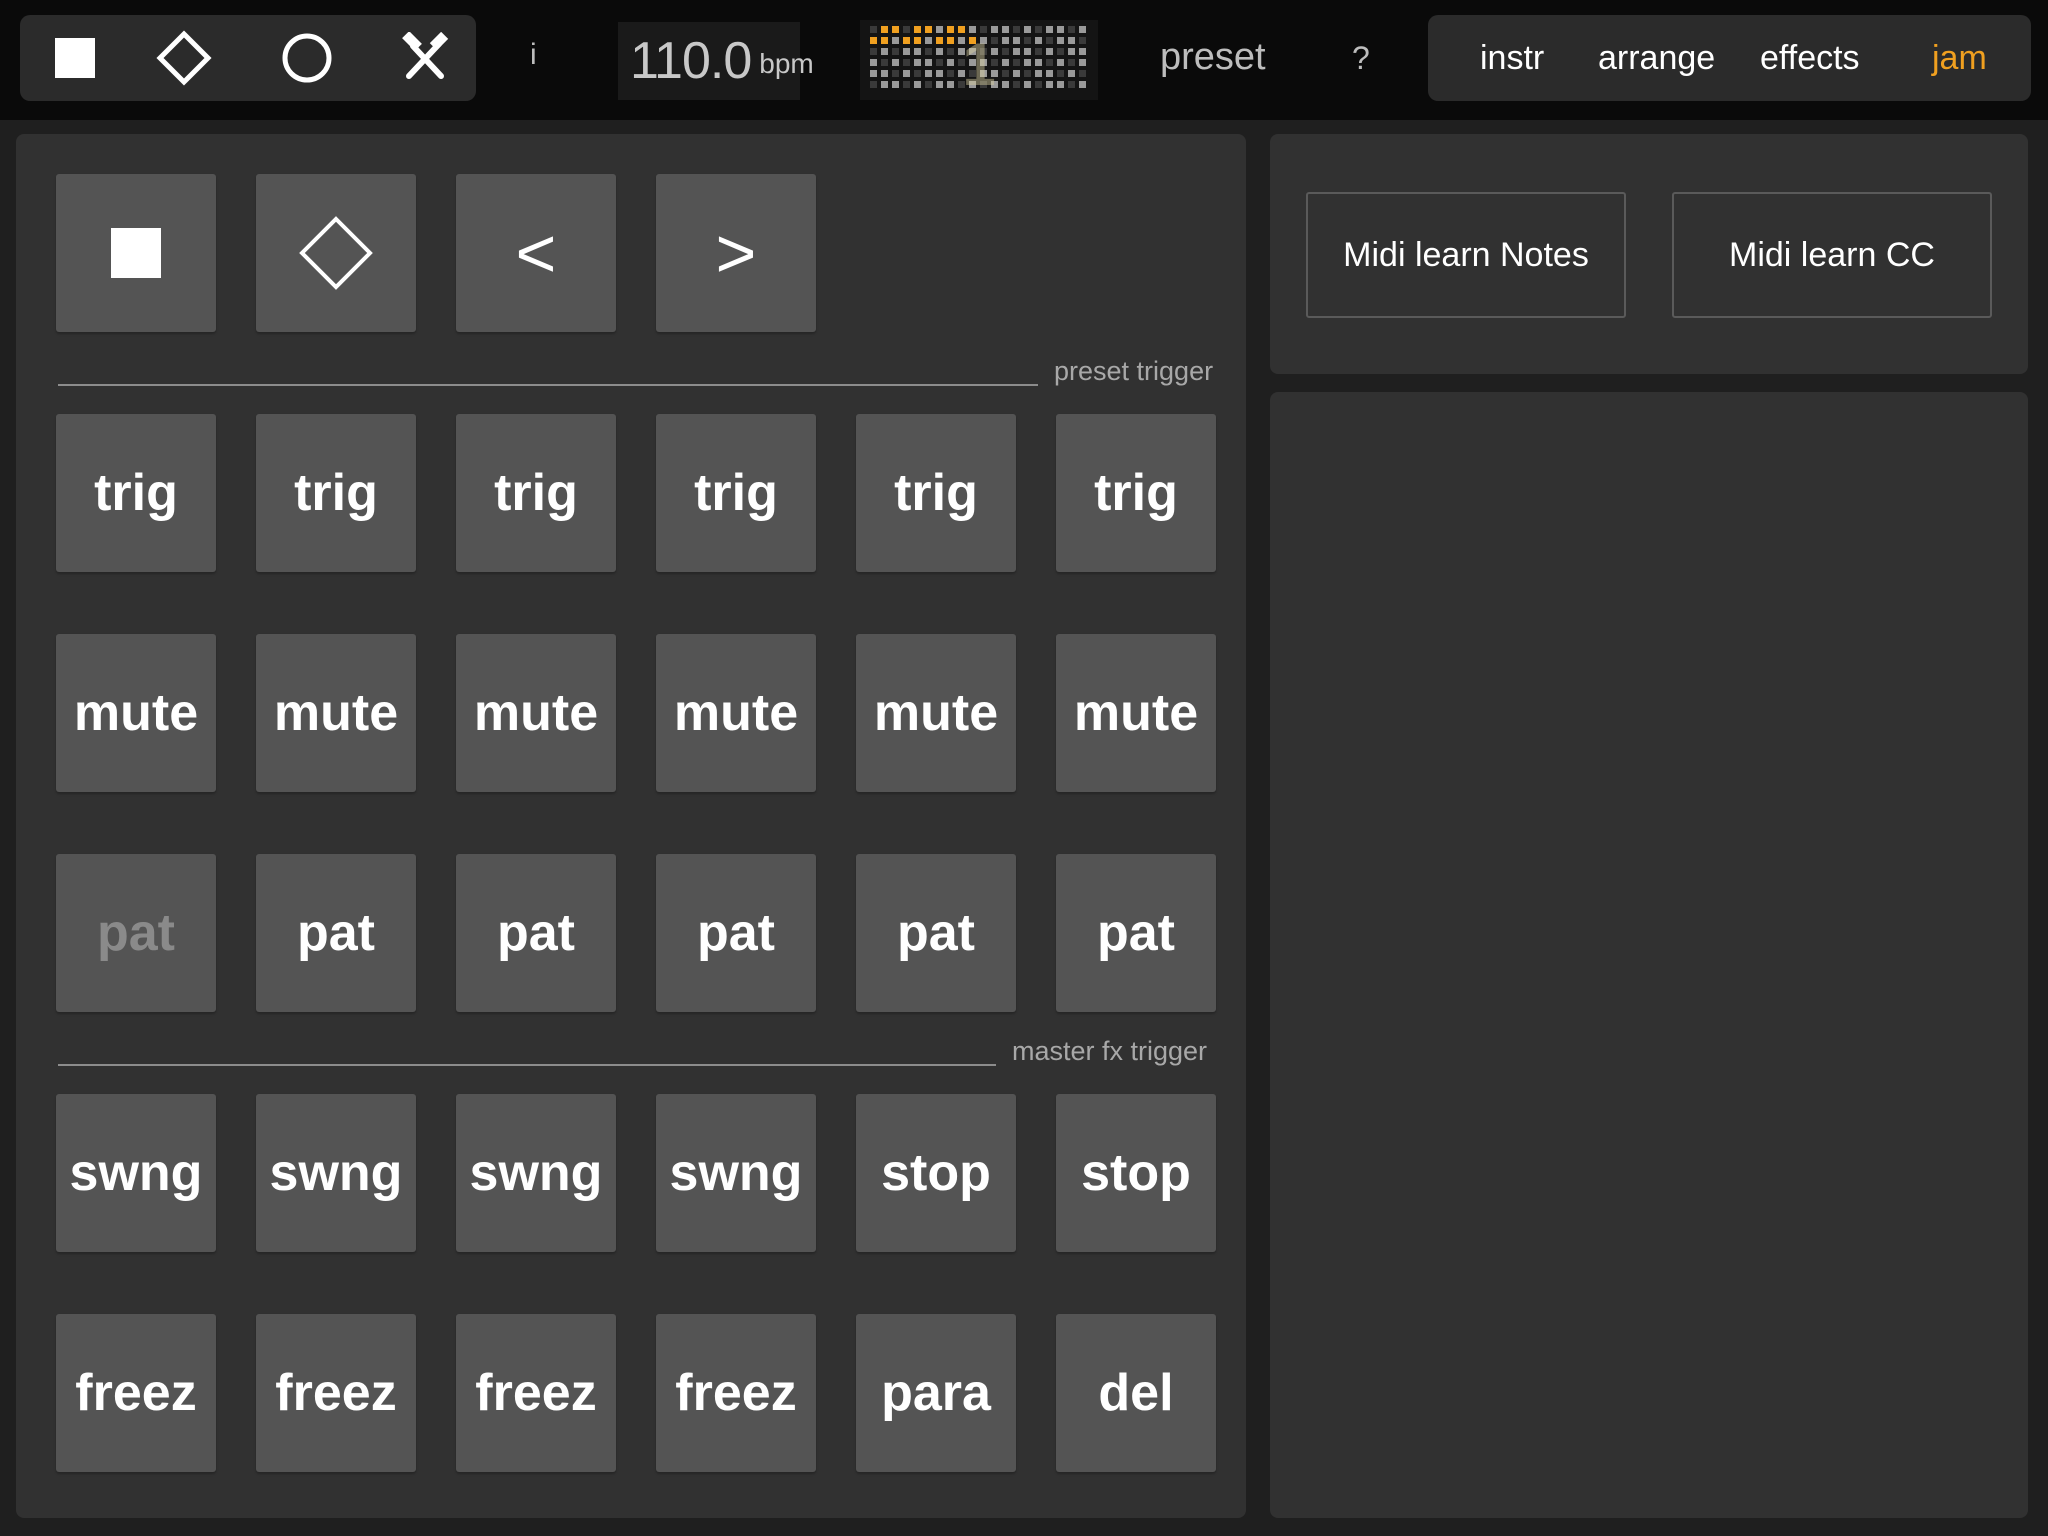  I want to click on pat-pad-3: pat, so click(536, 933).